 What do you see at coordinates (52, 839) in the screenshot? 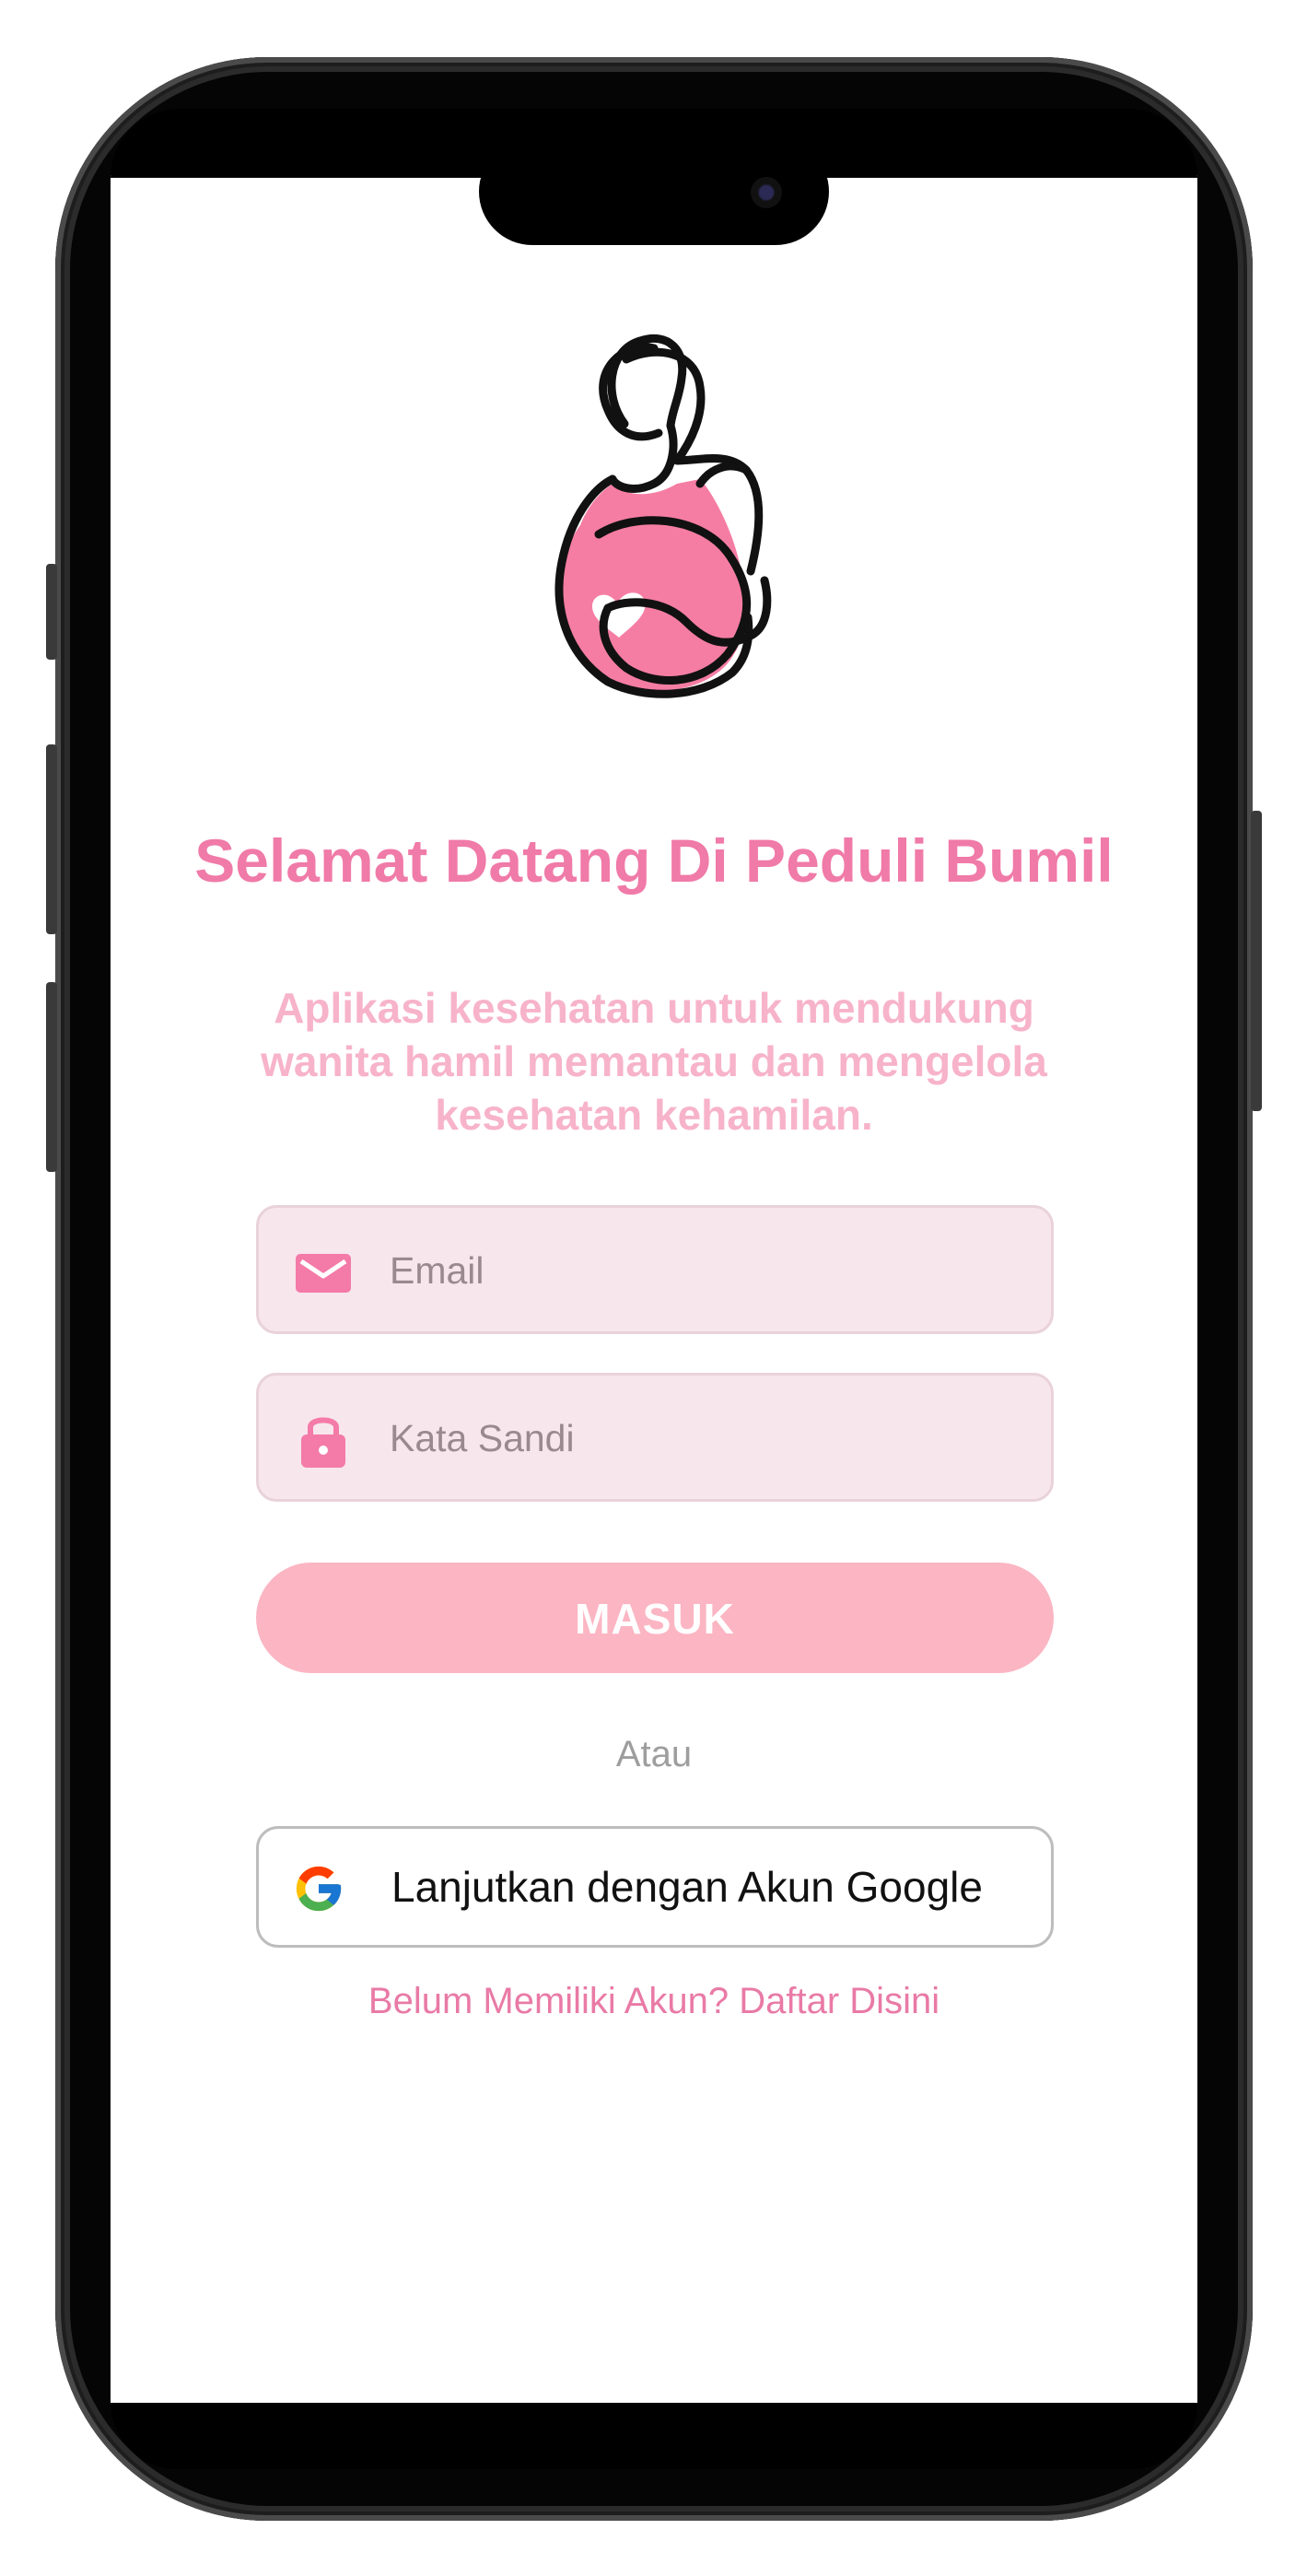
I see `volume-up-button` at bounding box center [52, 839].